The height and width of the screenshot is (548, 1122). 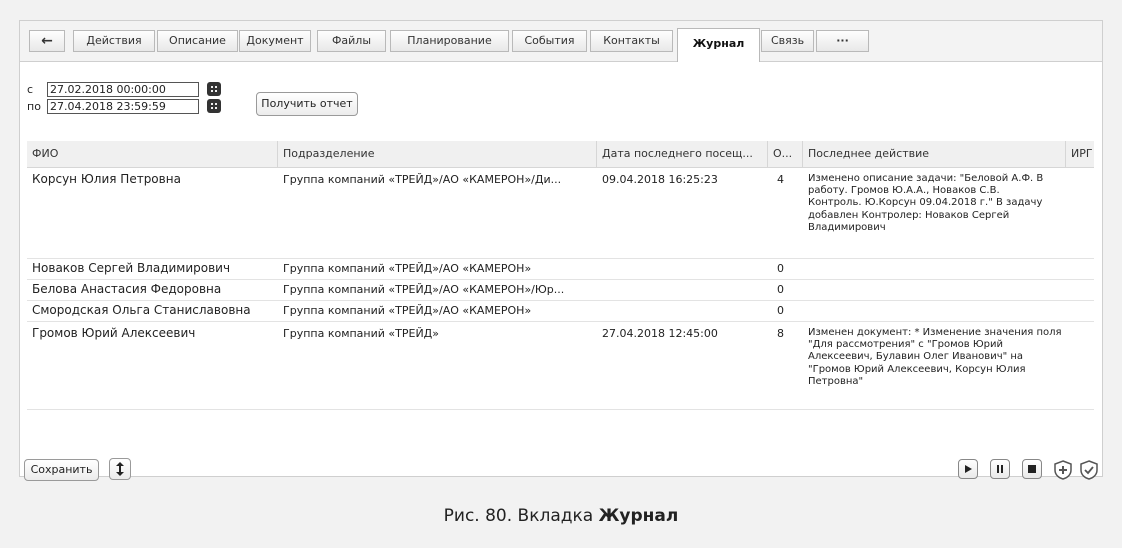 What do you see at coordinates (968, 469) in the screenshot?
I see `play-icon` at bounding box center [968, 469].